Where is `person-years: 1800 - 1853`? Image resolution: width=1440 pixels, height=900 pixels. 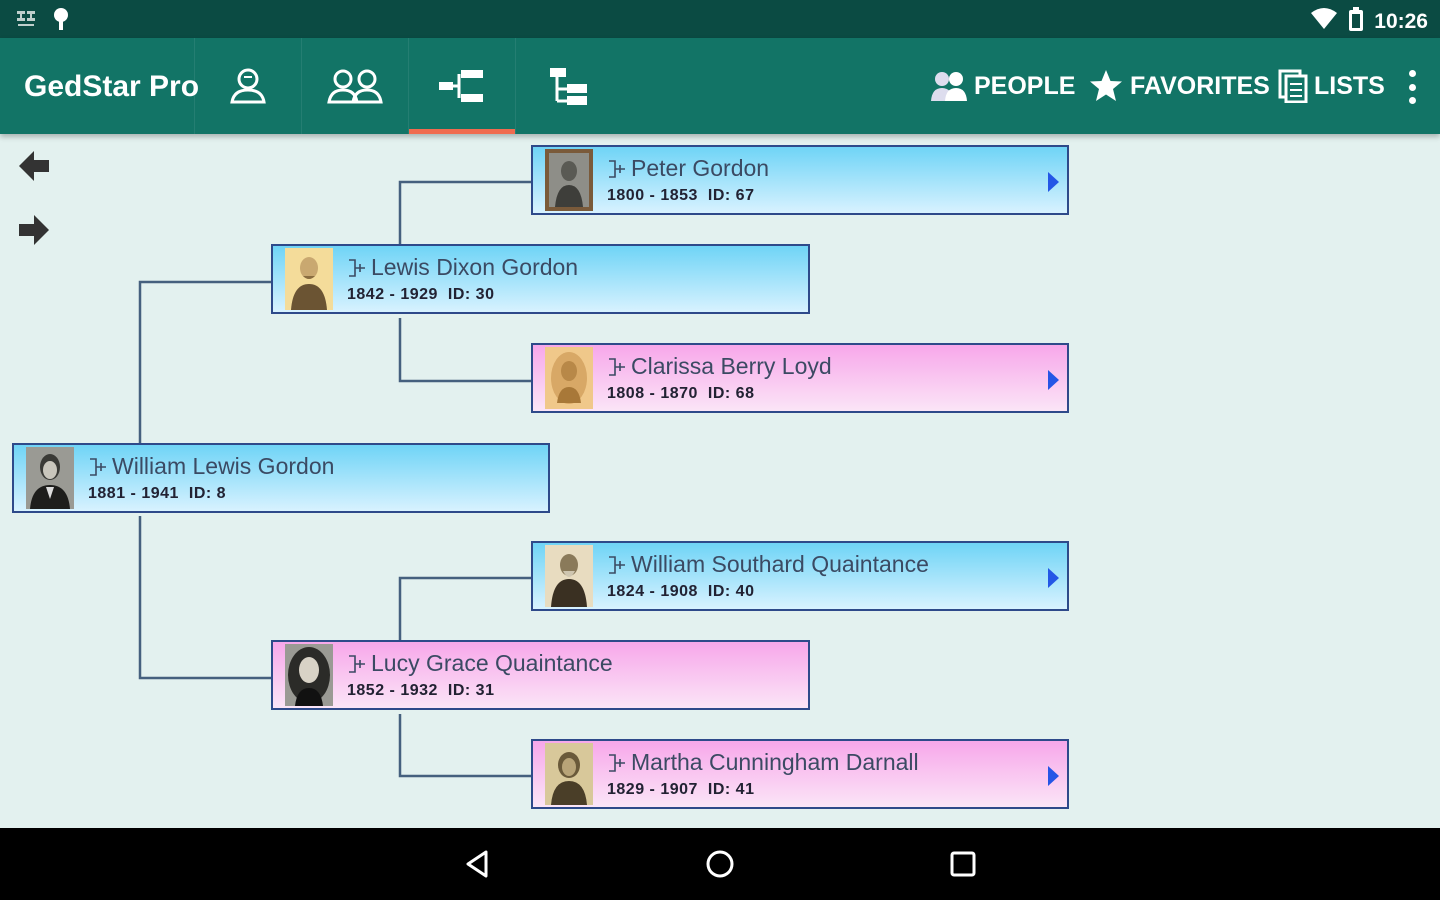 person-years: 1800 - 1853 is located at coordinates (652, 195).